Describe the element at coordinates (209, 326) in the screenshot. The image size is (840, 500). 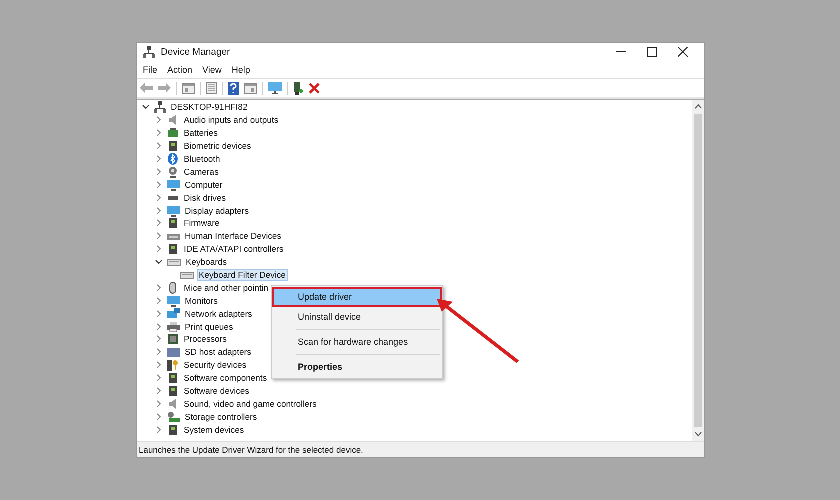
I see `tree-item: Print queues` at that location.